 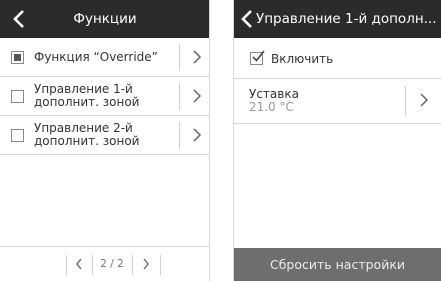 I want to click on next-page-icon, so click(x=146, y=264).